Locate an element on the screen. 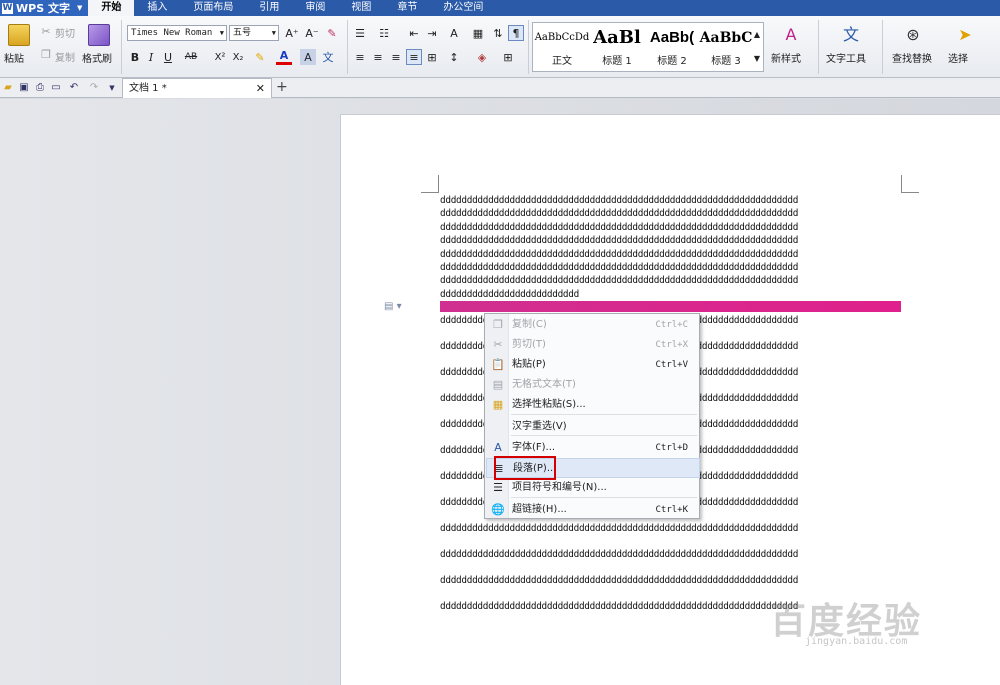  style-normal: AaBbCcDd 正文 is located at coordinates (562, 47).